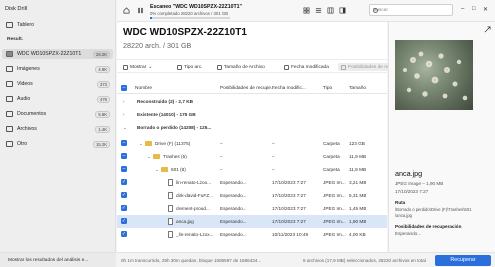  I want to click on group-label: Reconstruido (2) - 2,7 KB, so click(165, 101).